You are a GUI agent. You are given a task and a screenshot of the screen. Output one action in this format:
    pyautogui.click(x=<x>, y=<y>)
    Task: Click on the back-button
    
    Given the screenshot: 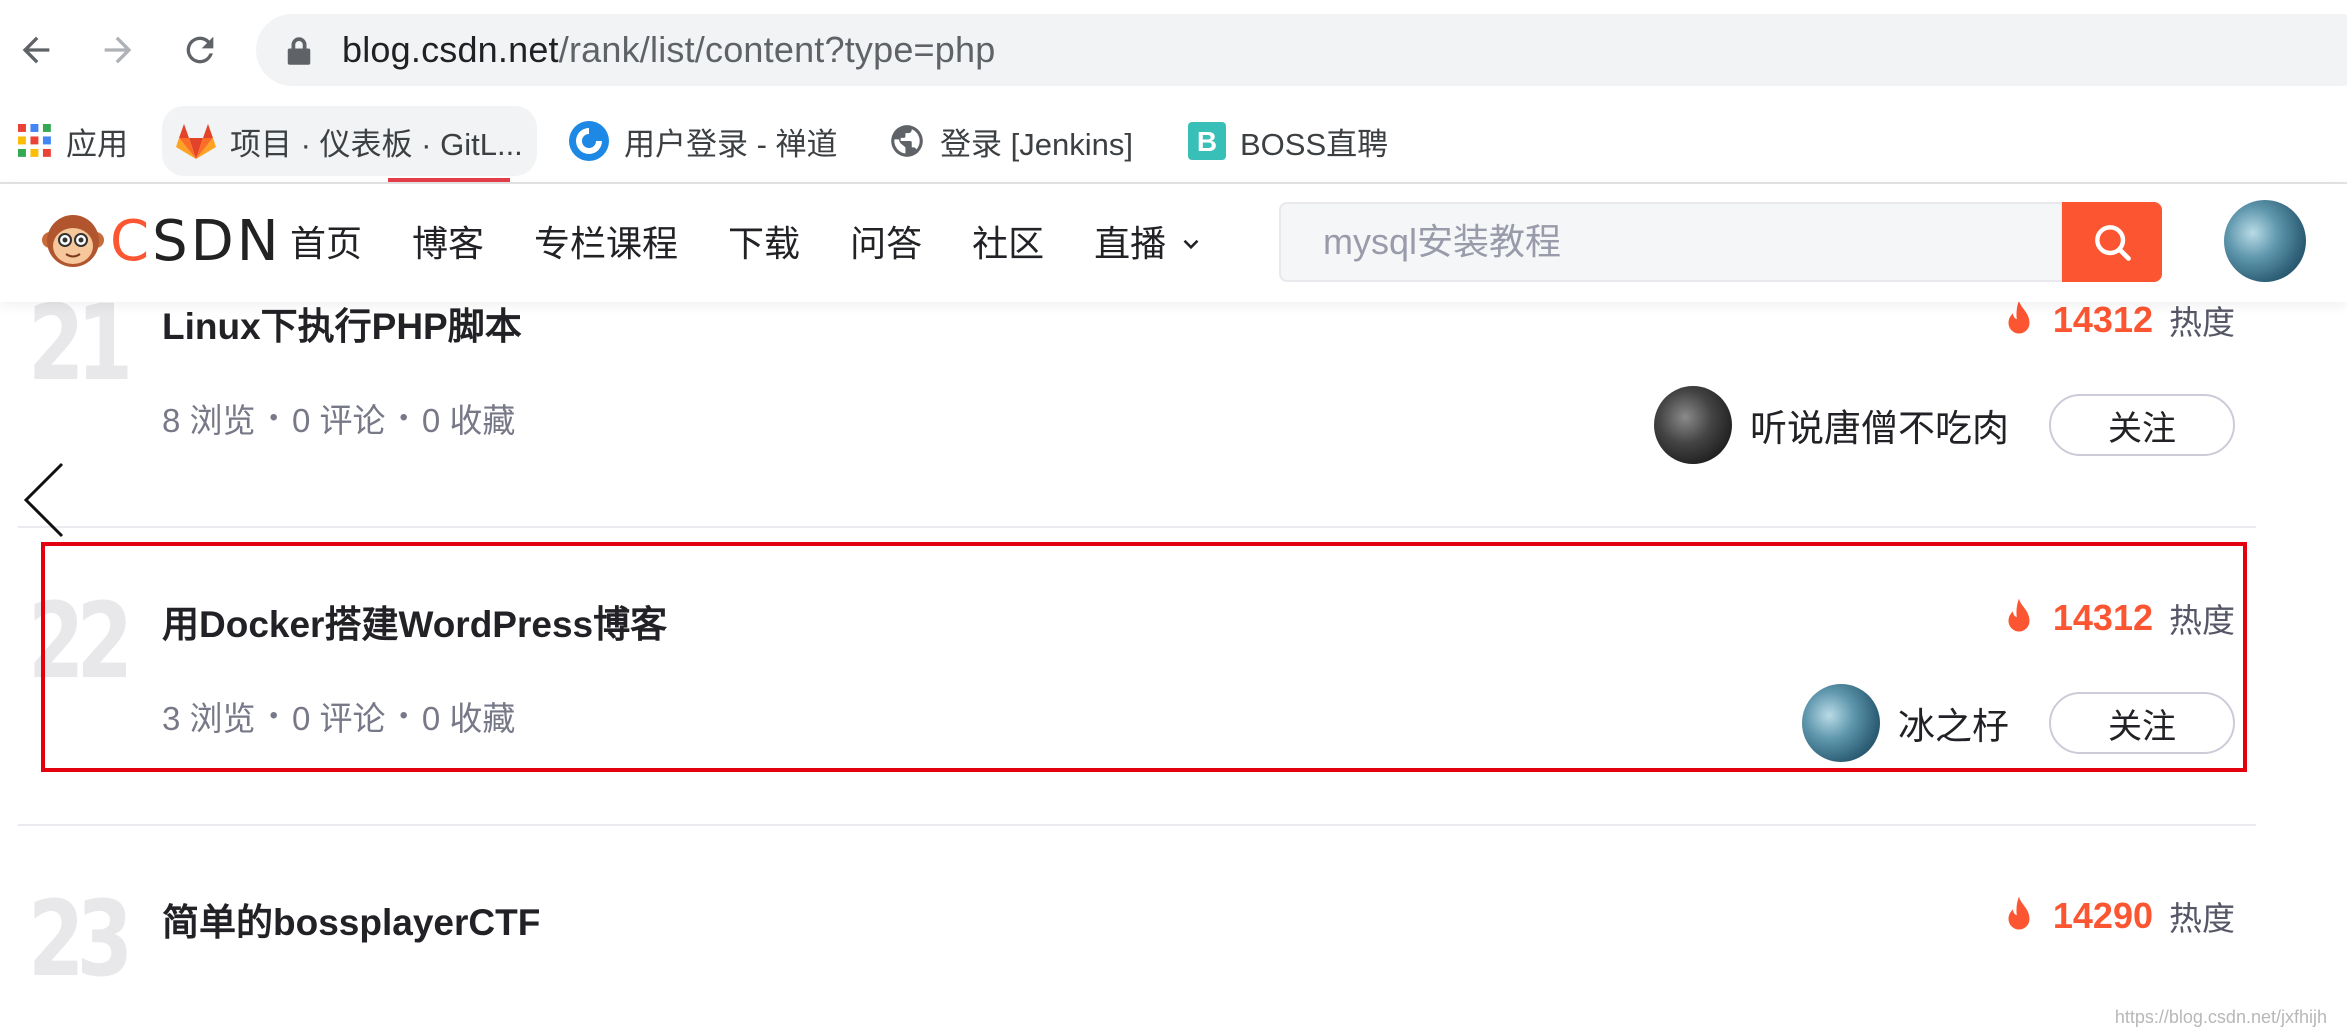 What is the action you would take?
    pyautogui.click(x=36, y=50)
    